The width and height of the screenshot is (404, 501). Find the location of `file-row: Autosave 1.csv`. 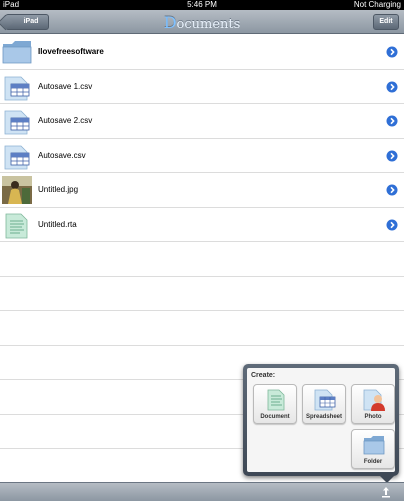

file-row: Autosave 1.csv is located at coordinates (202, 86).